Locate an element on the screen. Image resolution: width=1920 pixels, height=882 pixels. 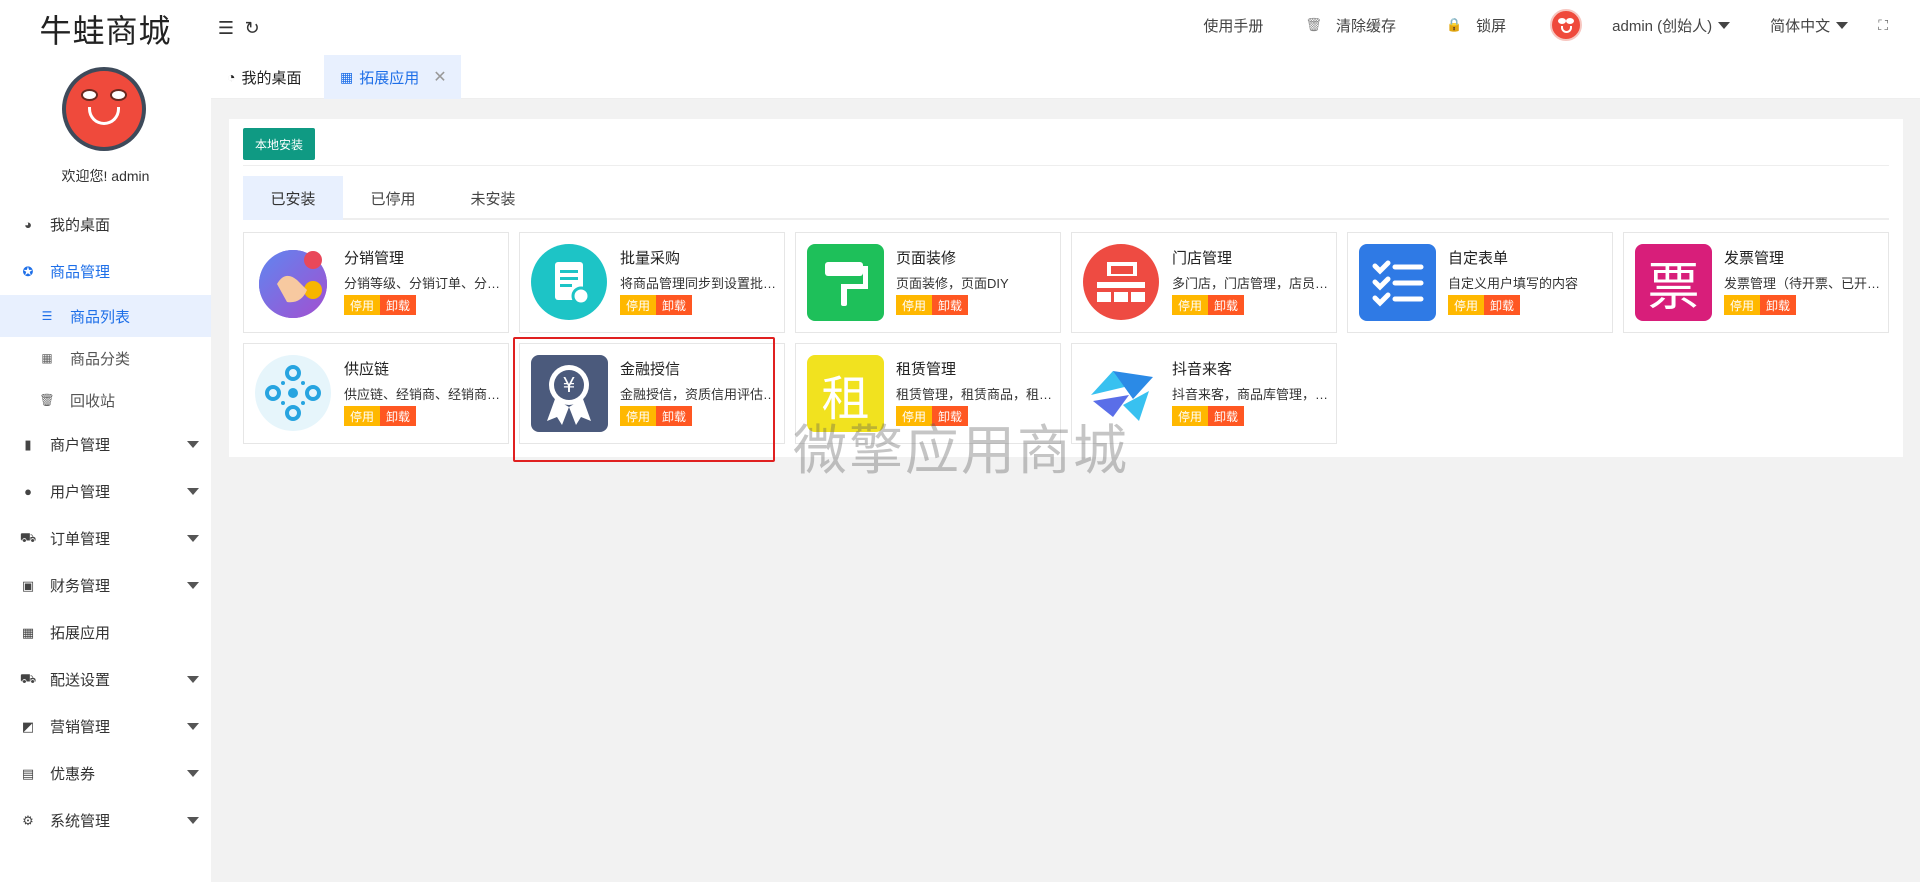
document-icon is located at coordinates (569, 282).